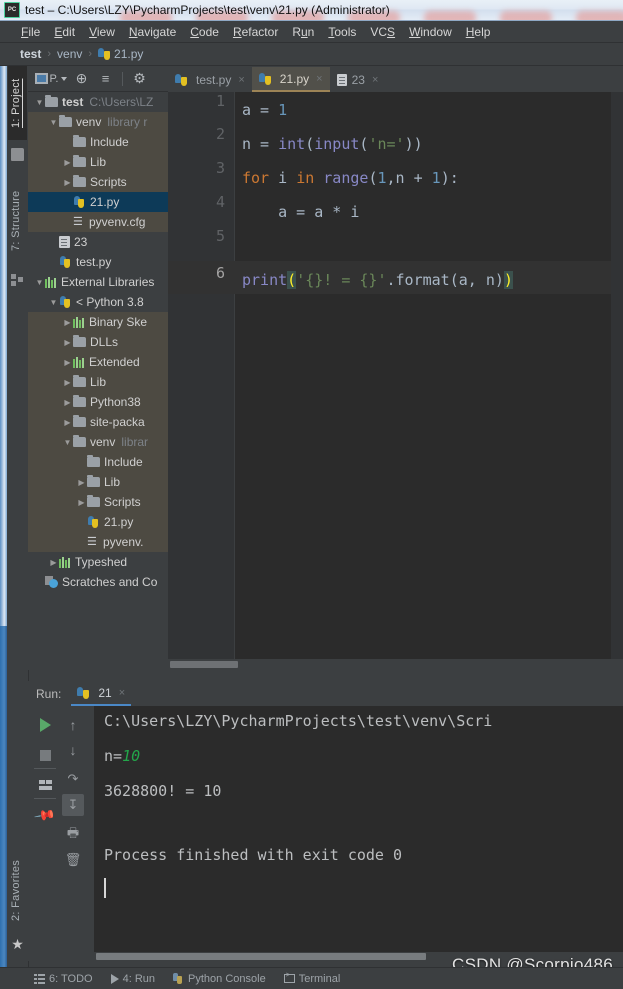 Image resolution: width=623 pixels, height=989 pixels. Describe the element at coordinates (98, 222) in the screenshot. I see `tree-row: ☰ pyvenv.cfg` at that location.